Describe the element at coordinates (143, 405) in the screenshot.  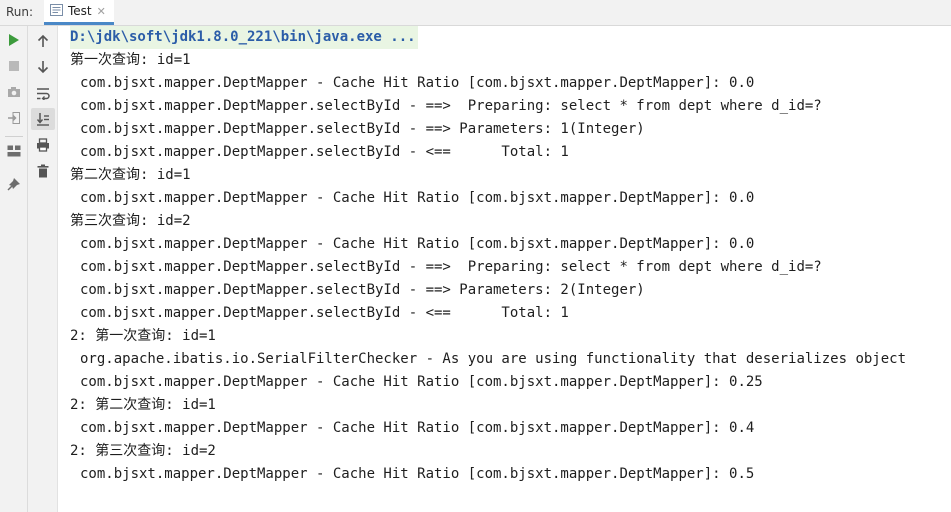
I see `console-line: 2: 第二次查询: id=1` at that location.